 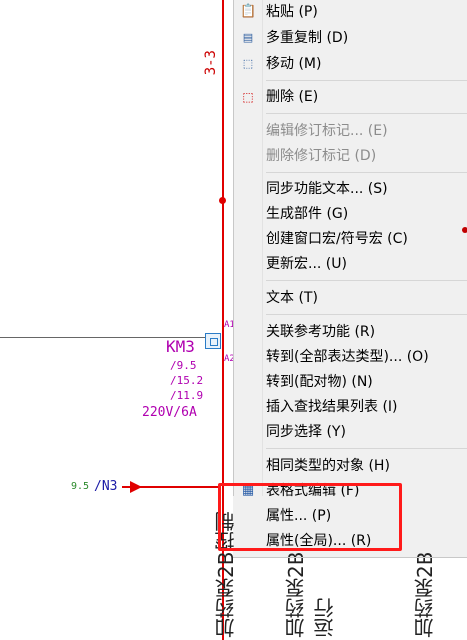 I want to click on highlight-box, so click(x=310, y=517).